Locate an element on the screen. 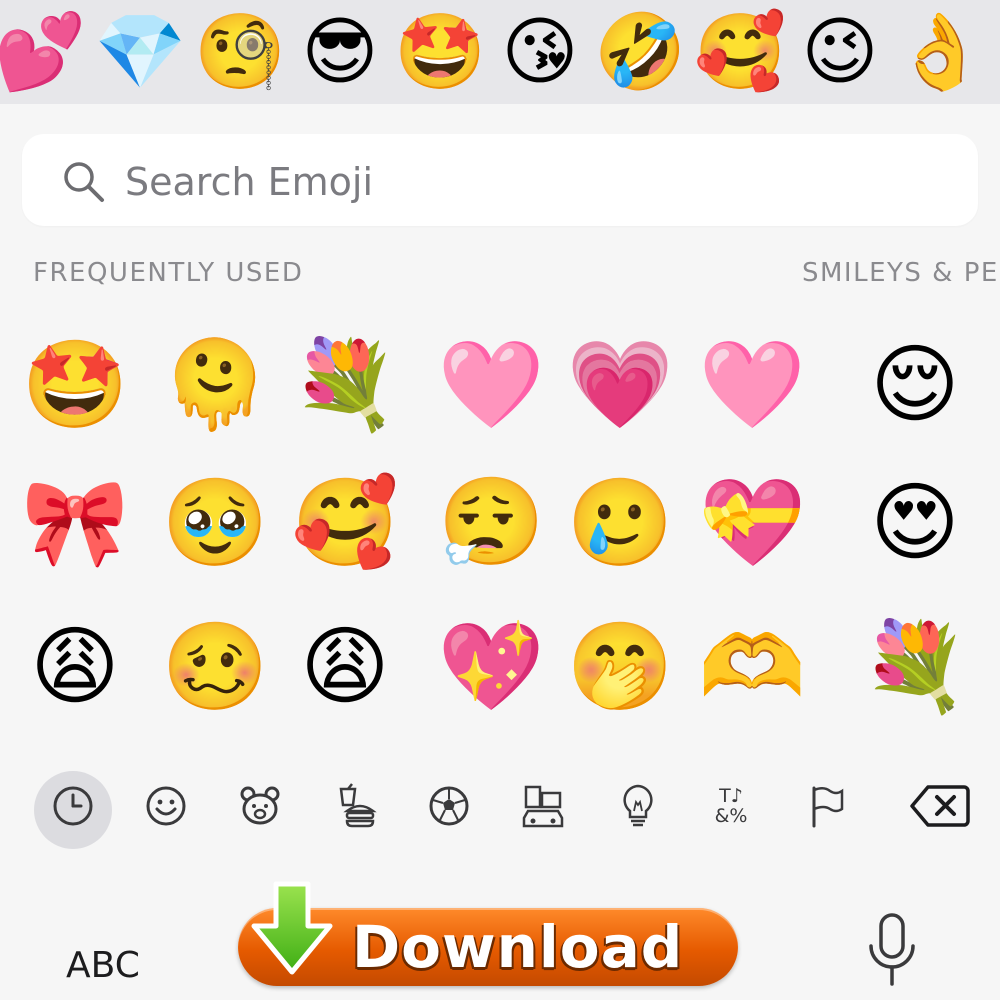 The height and width of the screenshot is (1000, 1000). food-drink-icon is located at coordinates (356, 806).